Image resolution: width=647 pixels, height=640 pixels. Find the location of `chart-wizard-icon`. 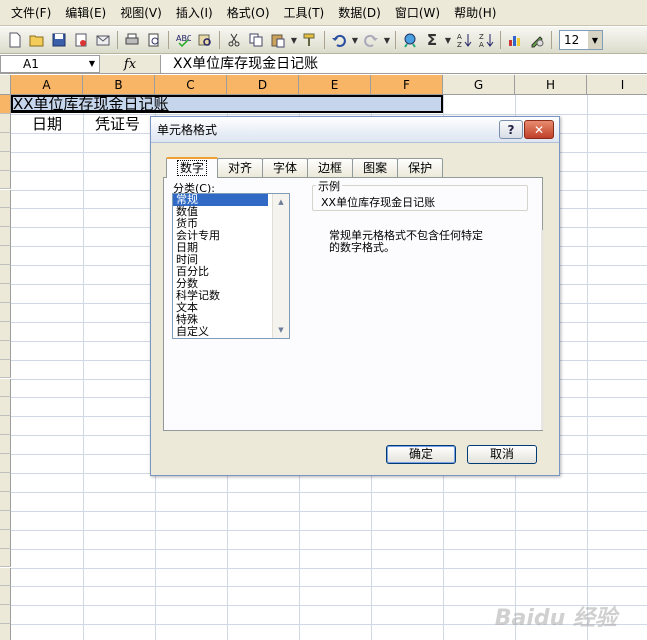

chart-wizard-icon is located at coordinates (515, 40).